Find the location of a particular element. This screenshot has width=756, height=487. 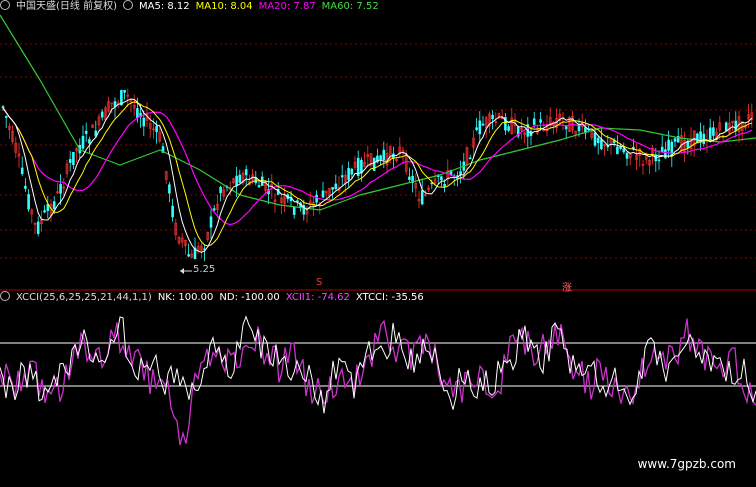

ma5-label: MA5: 8.12 is located at coordinates (164, 6).